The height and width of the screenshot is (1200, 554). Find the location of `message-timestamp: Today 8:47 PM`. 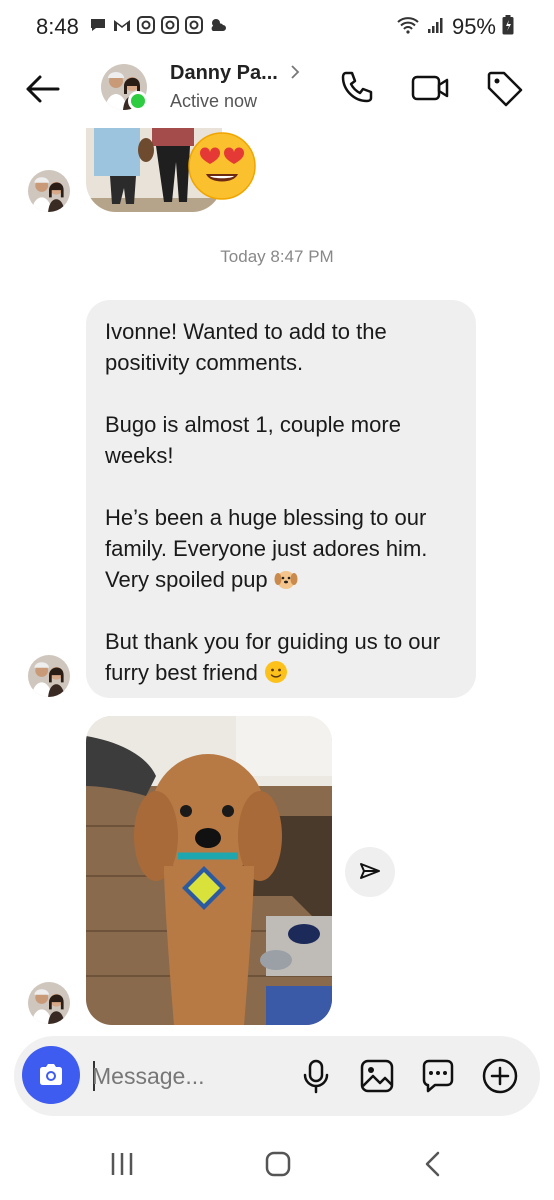

message-timestamp: Today 8:47 PM is located at coordinates (277, 256).